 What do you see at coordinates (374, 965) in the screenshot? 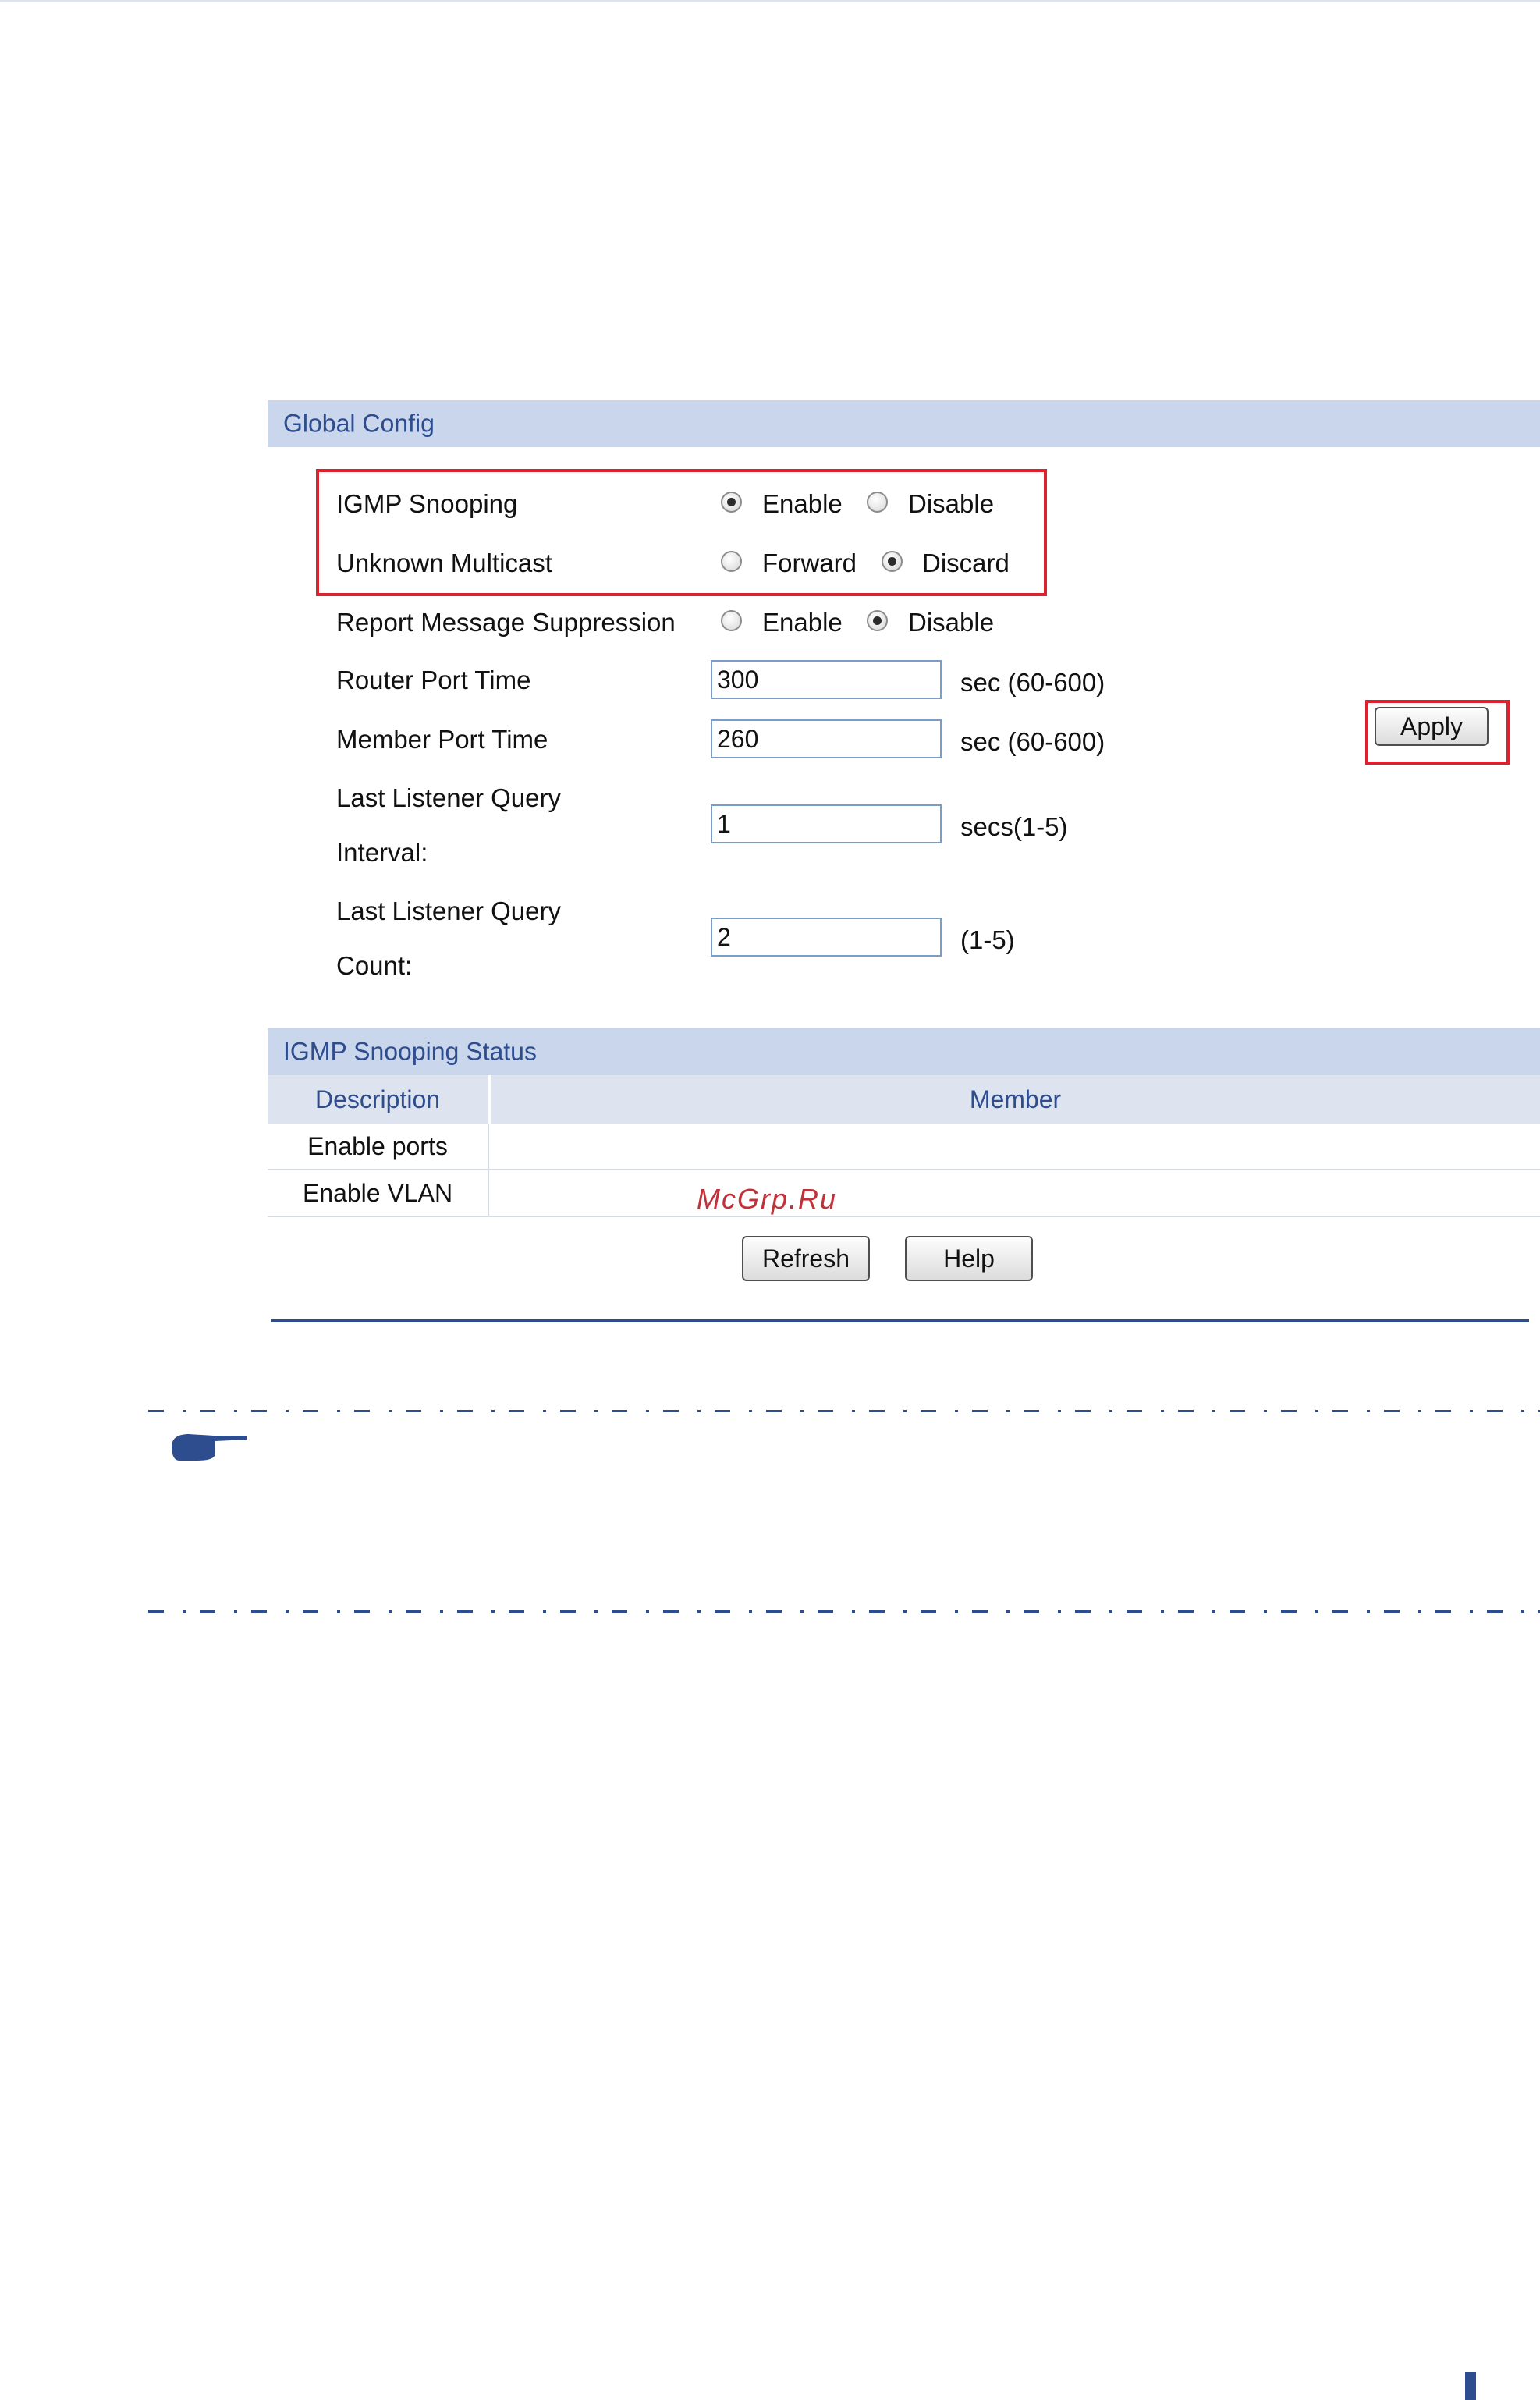
I see `last-listener-count-label-line2: Count:` at bounding box center [374, 965].